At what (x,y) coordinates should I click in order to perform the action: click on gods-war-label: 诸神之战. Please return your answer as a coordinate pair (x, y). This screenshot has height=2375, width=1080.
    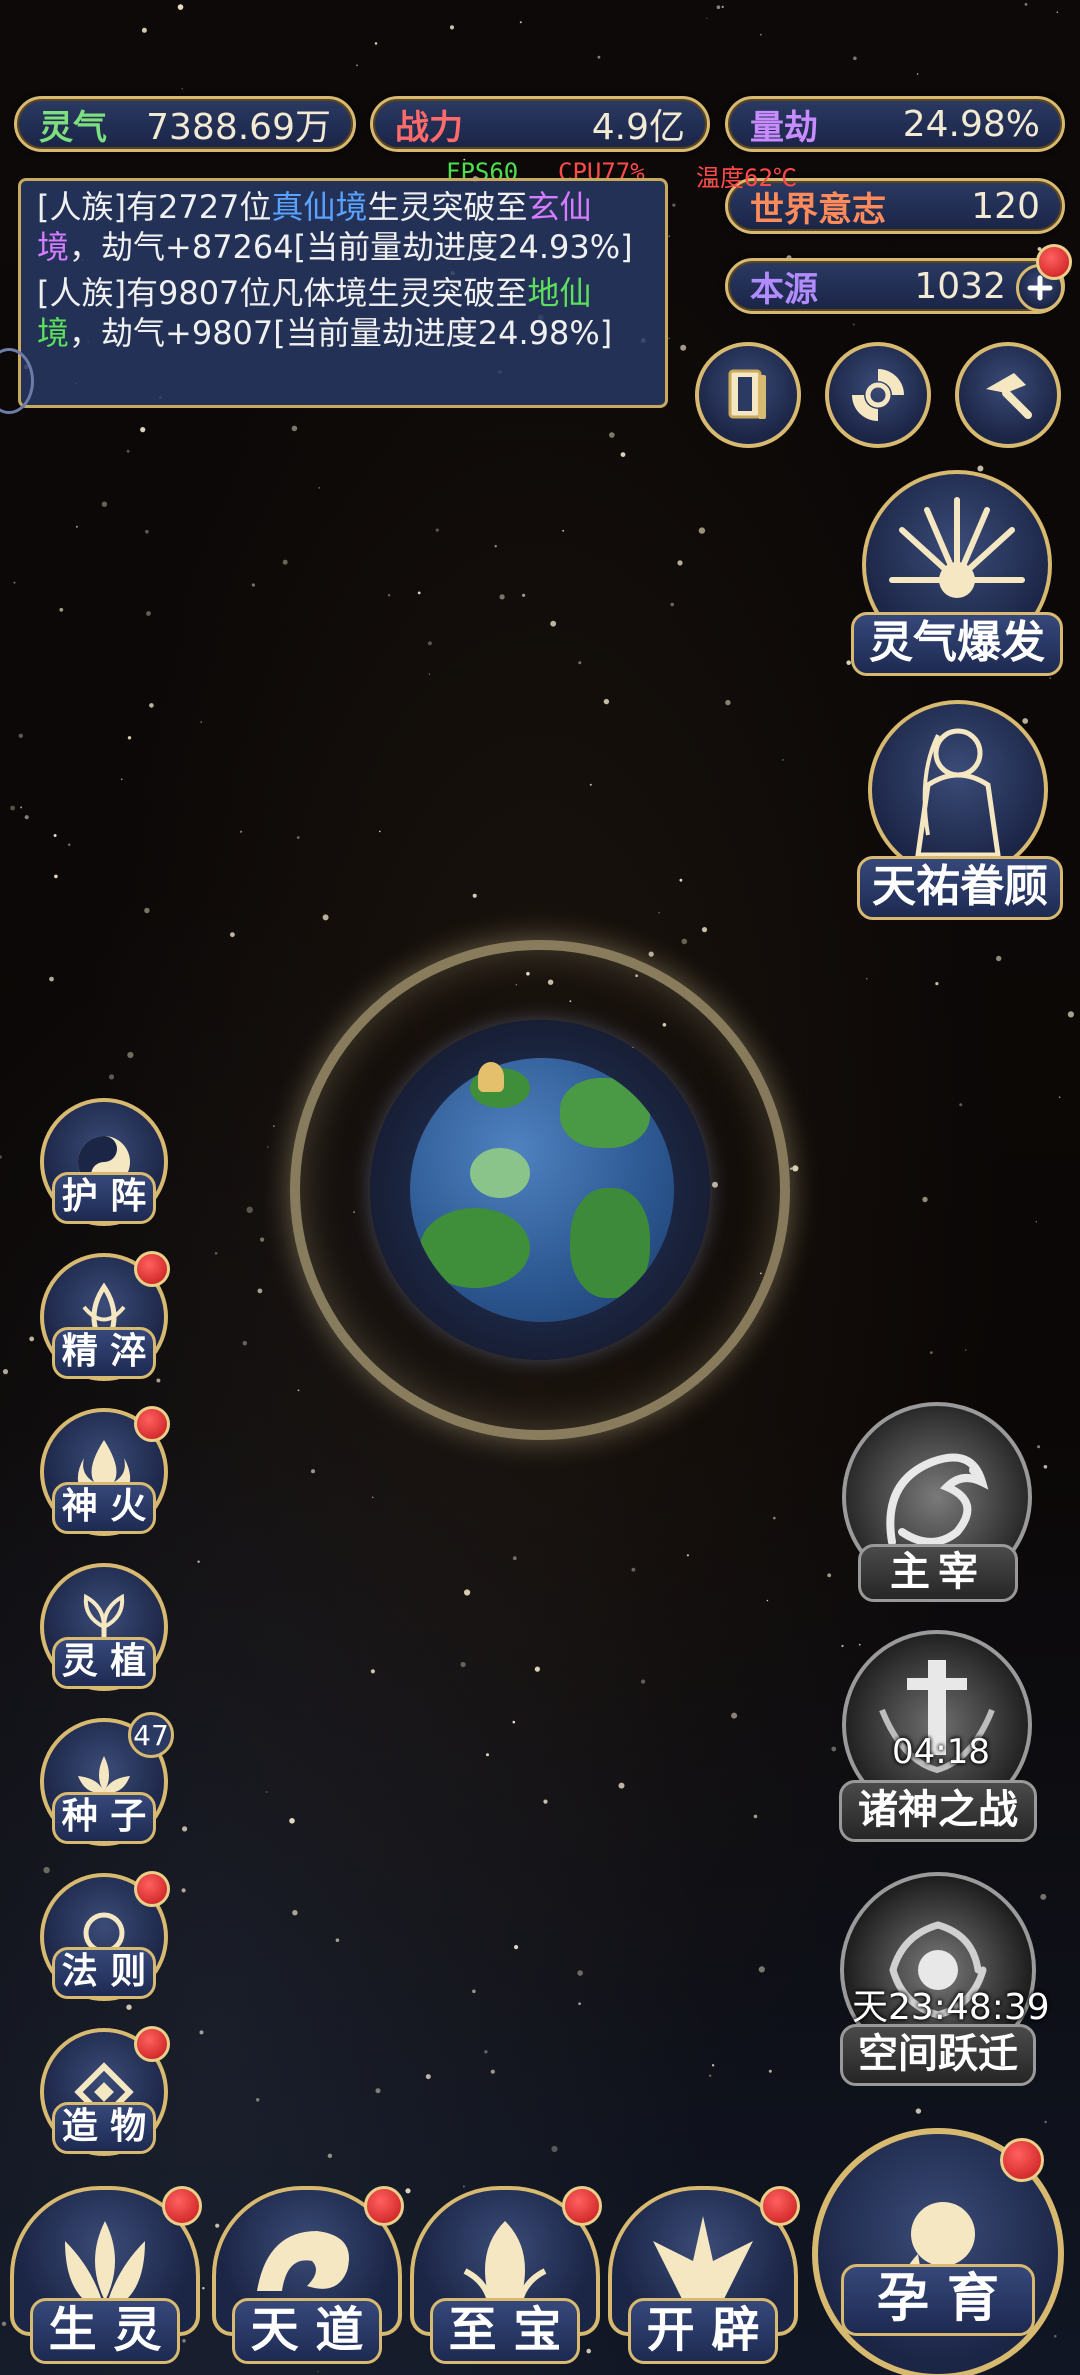
    Looking at the image, I should click on (938, 1811).